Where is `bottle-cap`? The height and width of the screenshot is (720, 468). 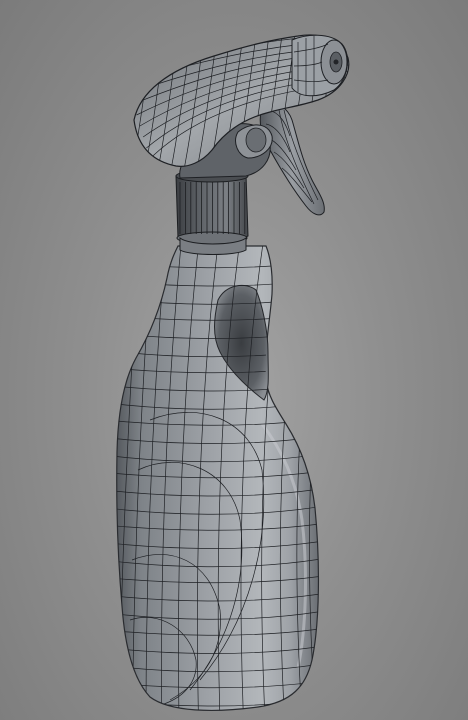
bottle-cap is located at coordinates (212, 212).